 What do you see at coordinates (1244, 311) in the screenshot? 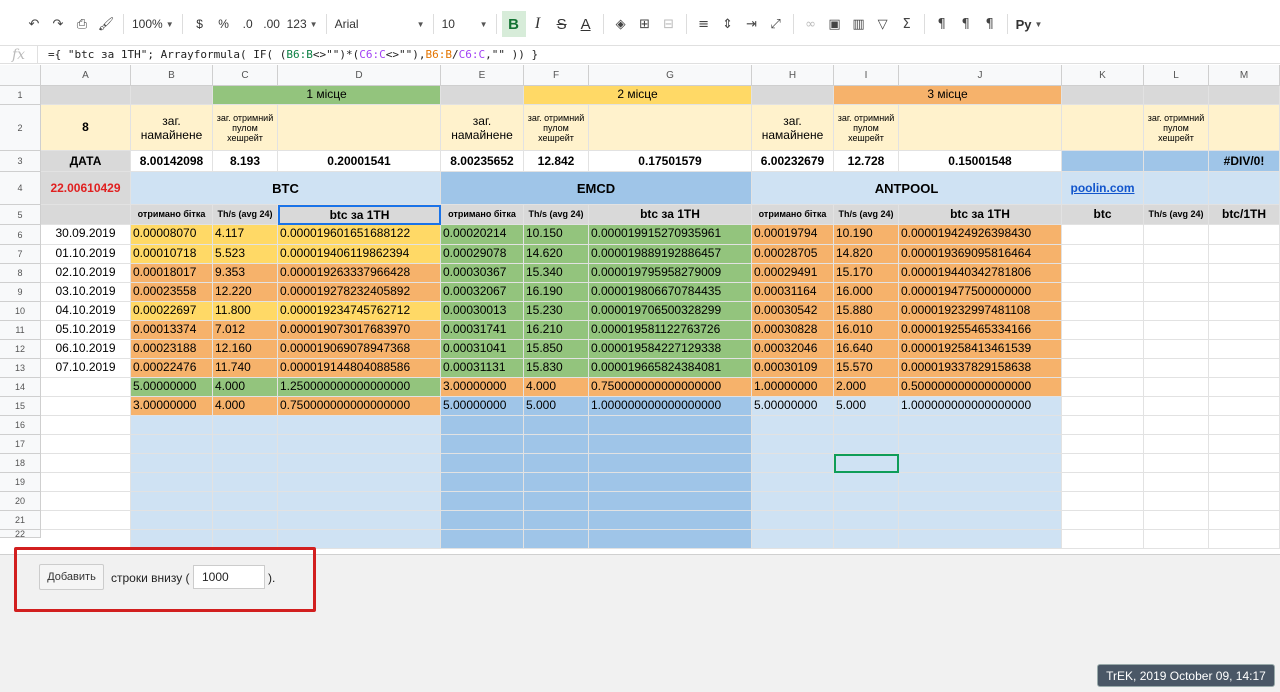
I see `cell-m10` at bounding box center [1244, 311].